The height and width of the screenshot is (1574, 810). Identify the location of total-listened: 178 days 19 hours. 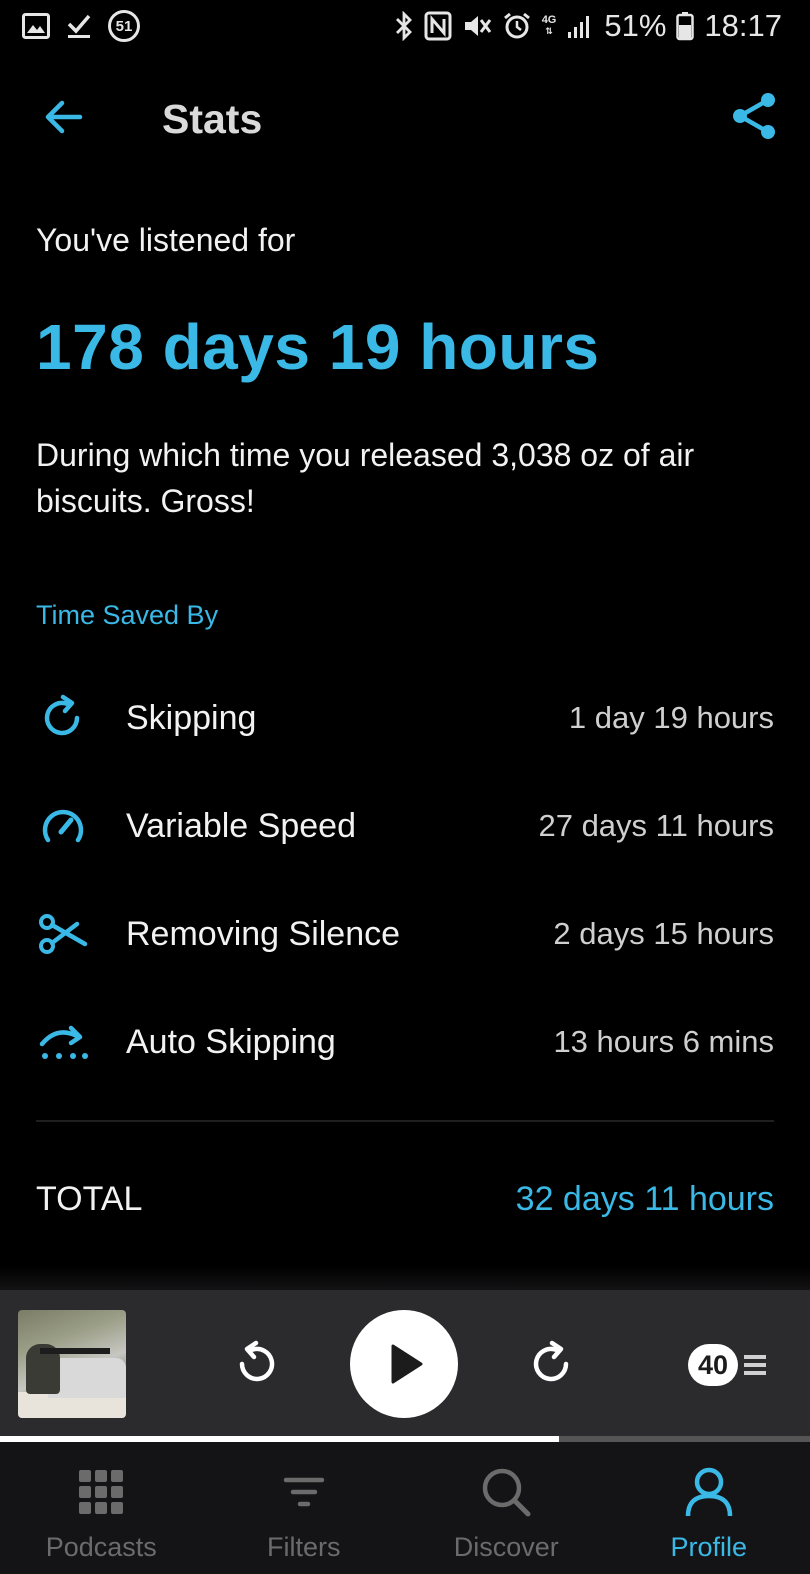
(318, 347).